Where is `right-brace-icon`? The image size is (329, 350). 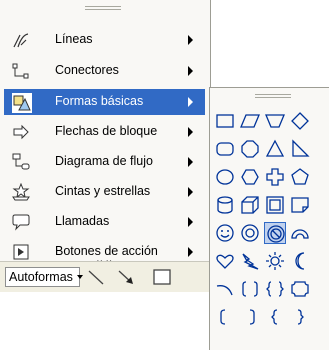
right-brace-icon is located at coordinates (300, 317).